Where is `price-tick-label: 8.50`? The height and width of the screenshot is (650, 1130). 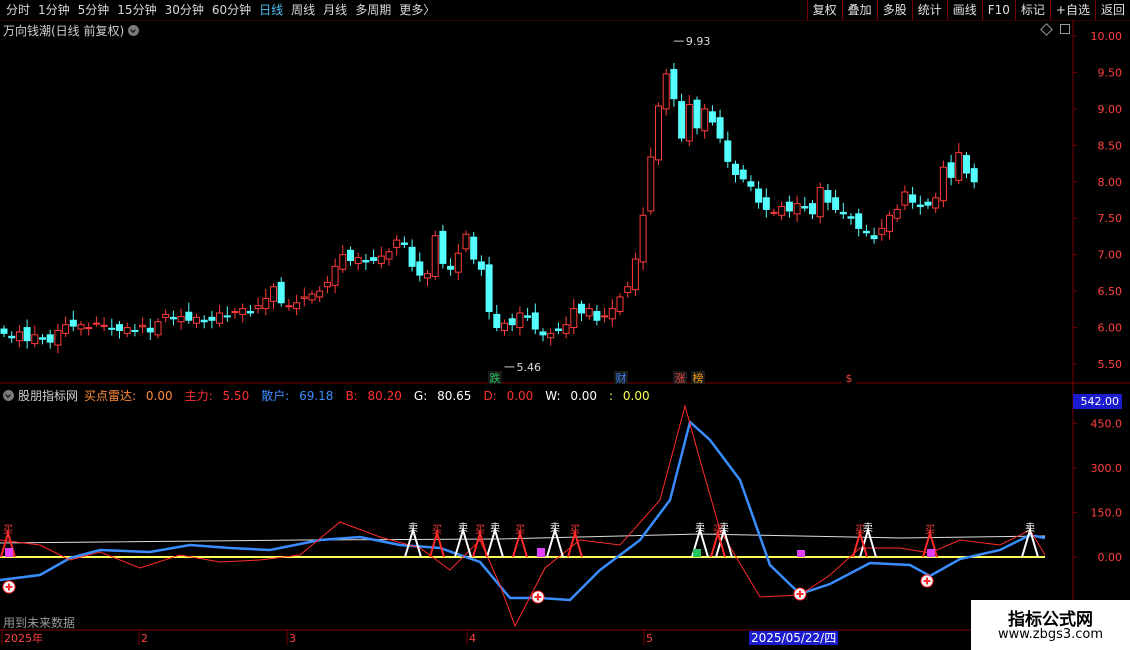 price-tick-label: 8.50 is located at coordinates (1110, 145).